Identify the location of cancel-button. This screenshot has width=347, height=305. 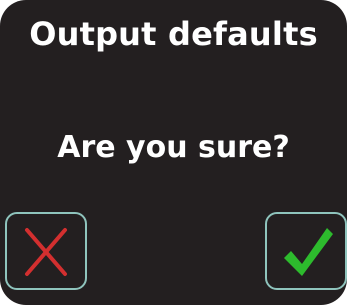
(46, 251).